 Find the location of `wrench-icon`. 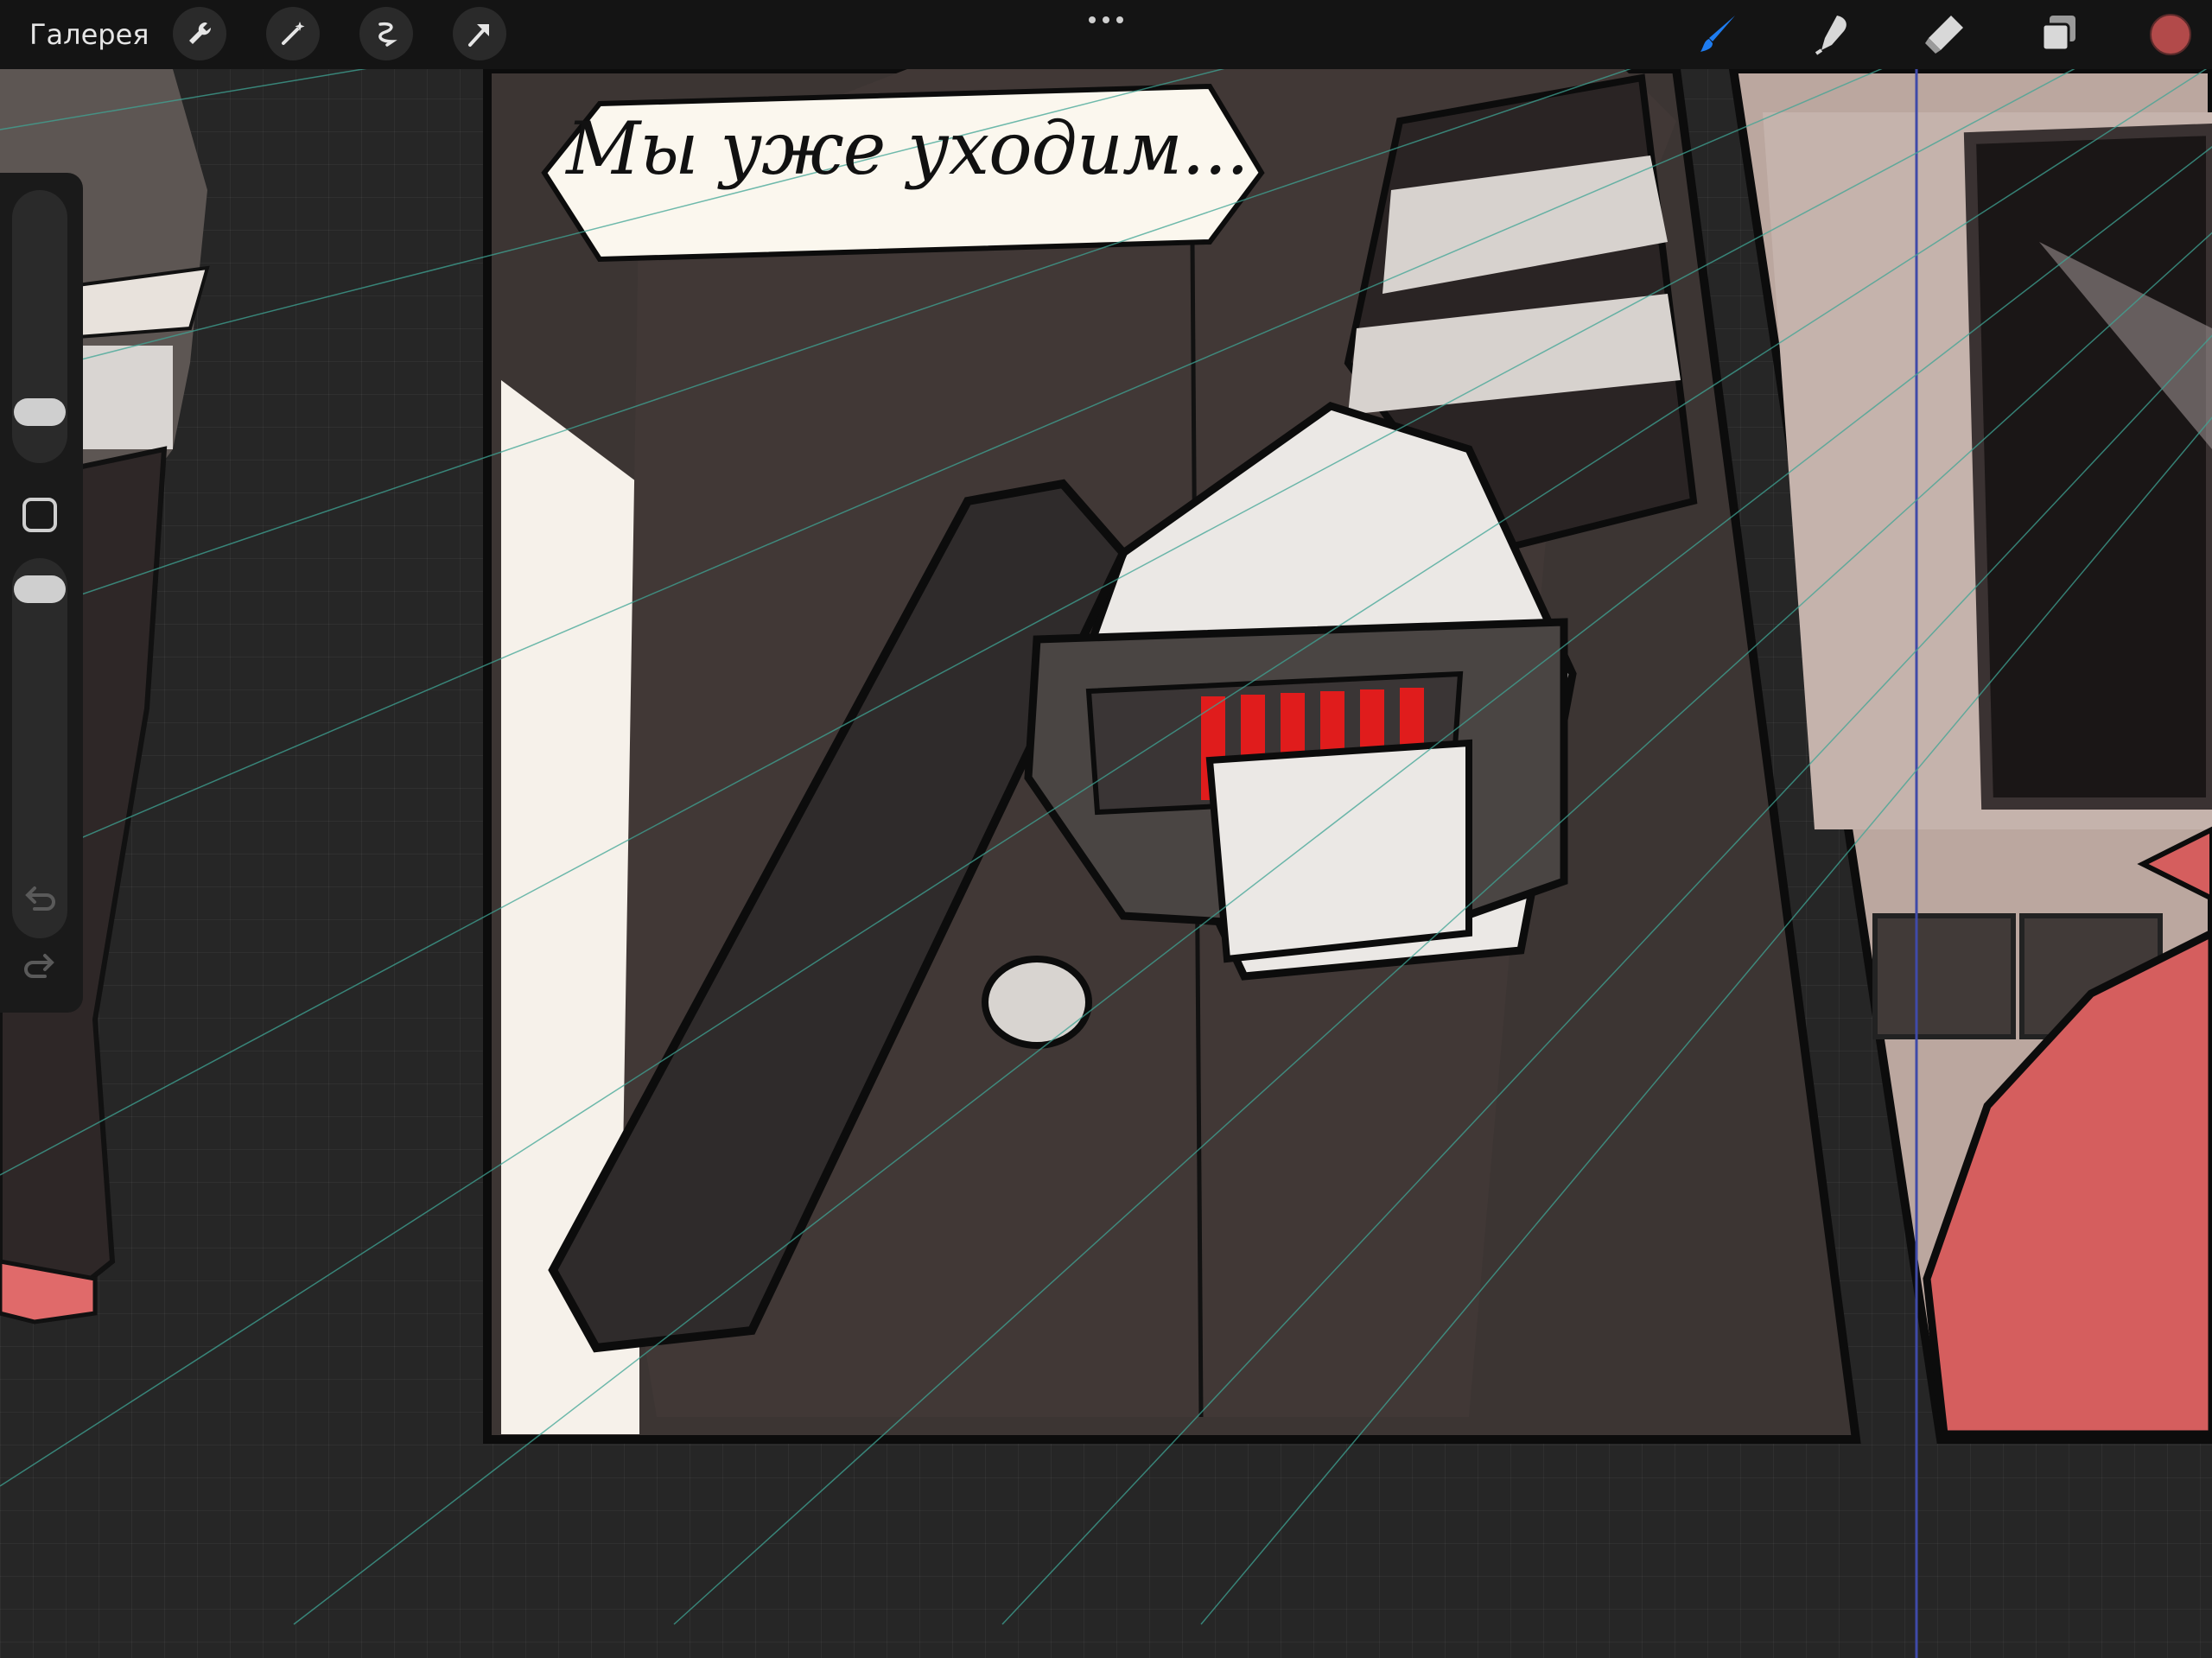

wrench-icon is located at coordinates (200, 33).